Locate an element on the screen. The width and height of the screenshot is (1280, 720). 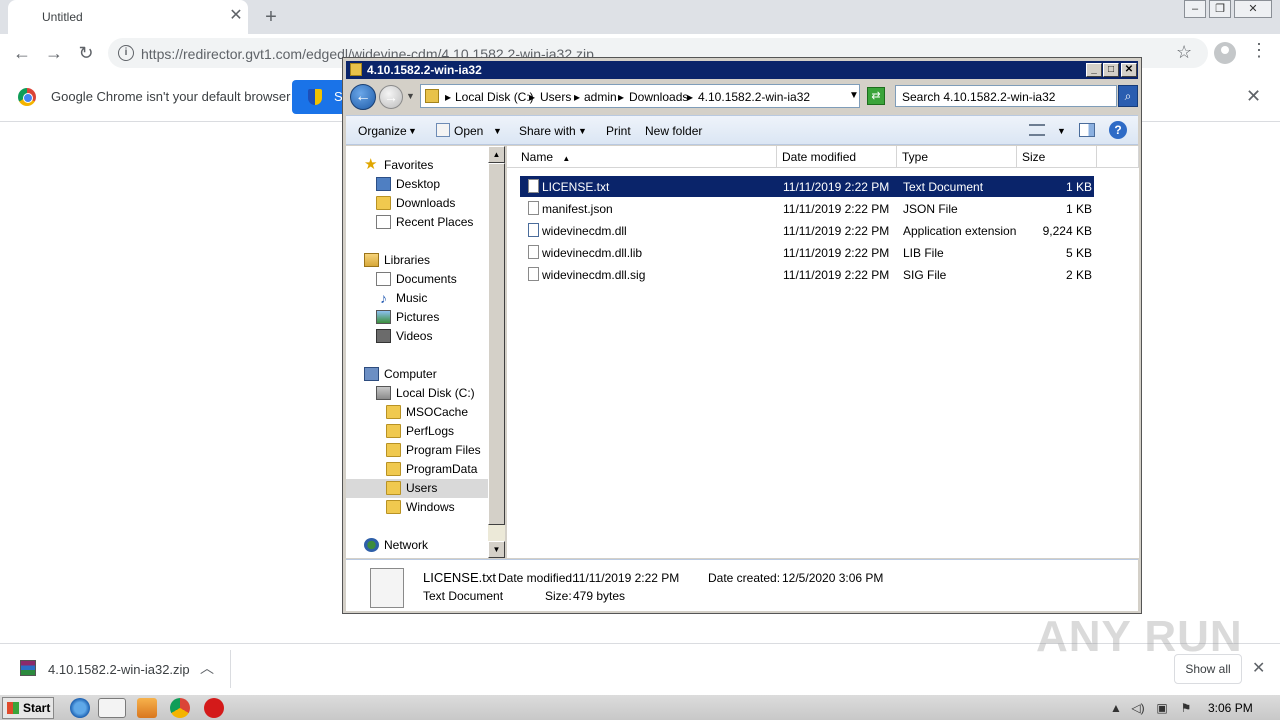
breadcrumb-users: Users is located at coordinates (555, 97).